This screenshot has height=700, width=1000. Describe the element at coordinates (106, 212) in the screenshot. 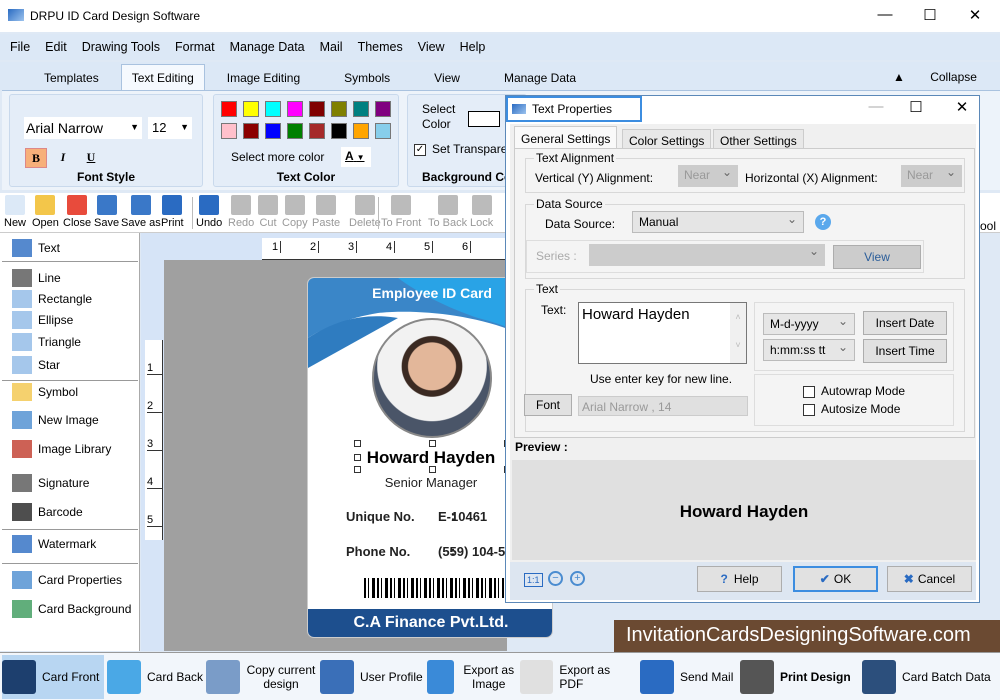

I see `save-button: Save` at that location.